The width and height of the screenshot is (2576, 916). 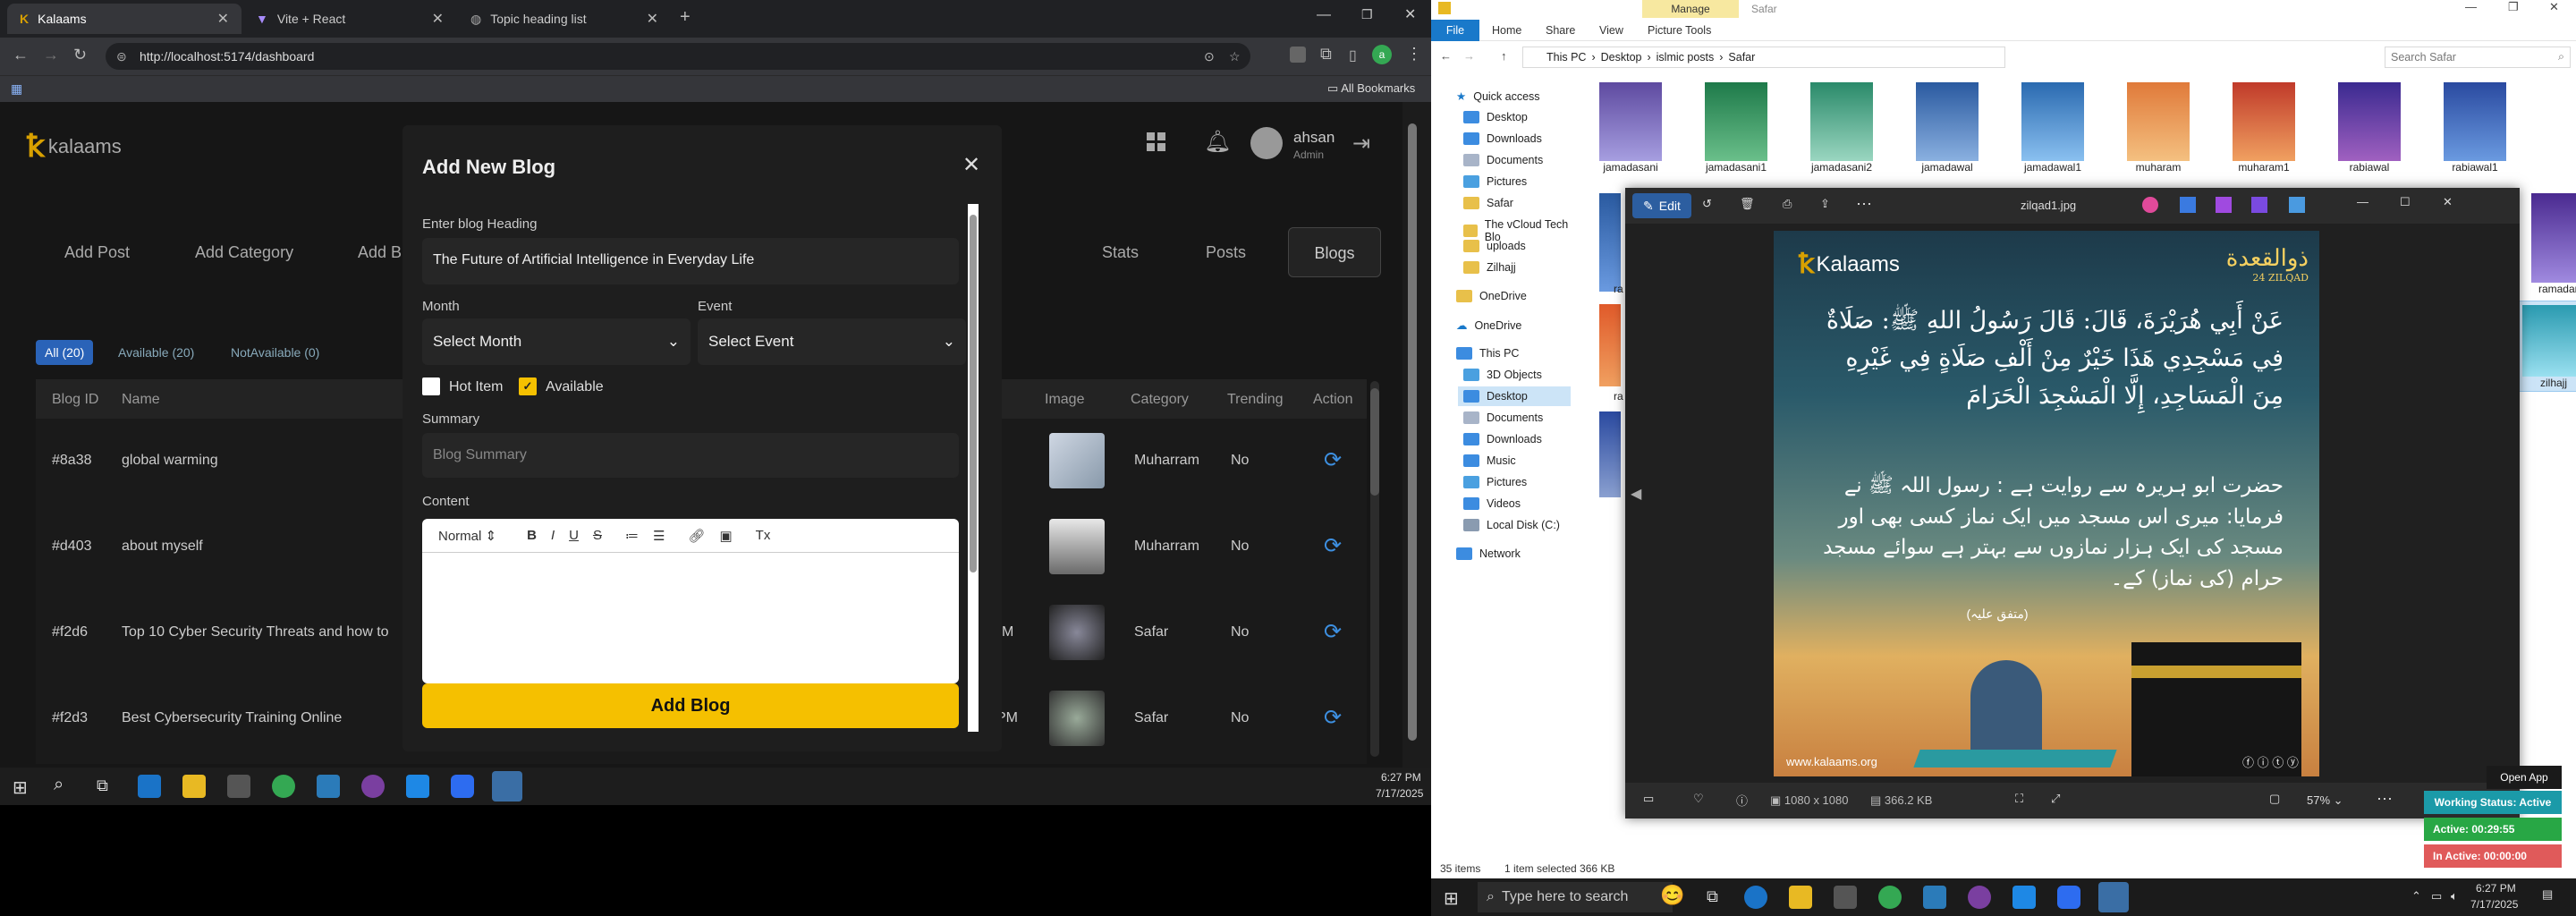 What do you see at coordinates (574, 535) in the screenshot?
I see `underline-icon: U` at bounding box center [574, 535].